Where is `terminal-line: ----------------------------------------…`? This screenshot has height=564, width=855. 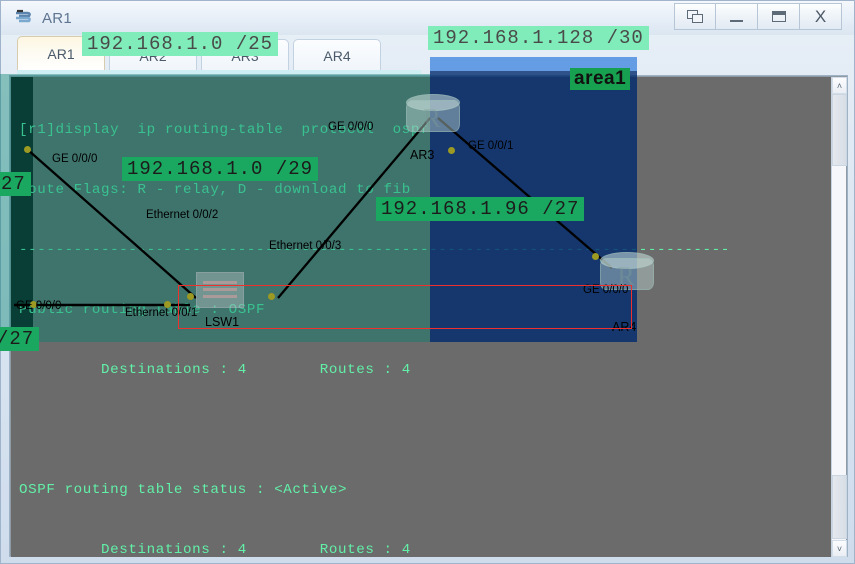
terminal-line: ----------------------------------------… is located at coordinates (374, 250).